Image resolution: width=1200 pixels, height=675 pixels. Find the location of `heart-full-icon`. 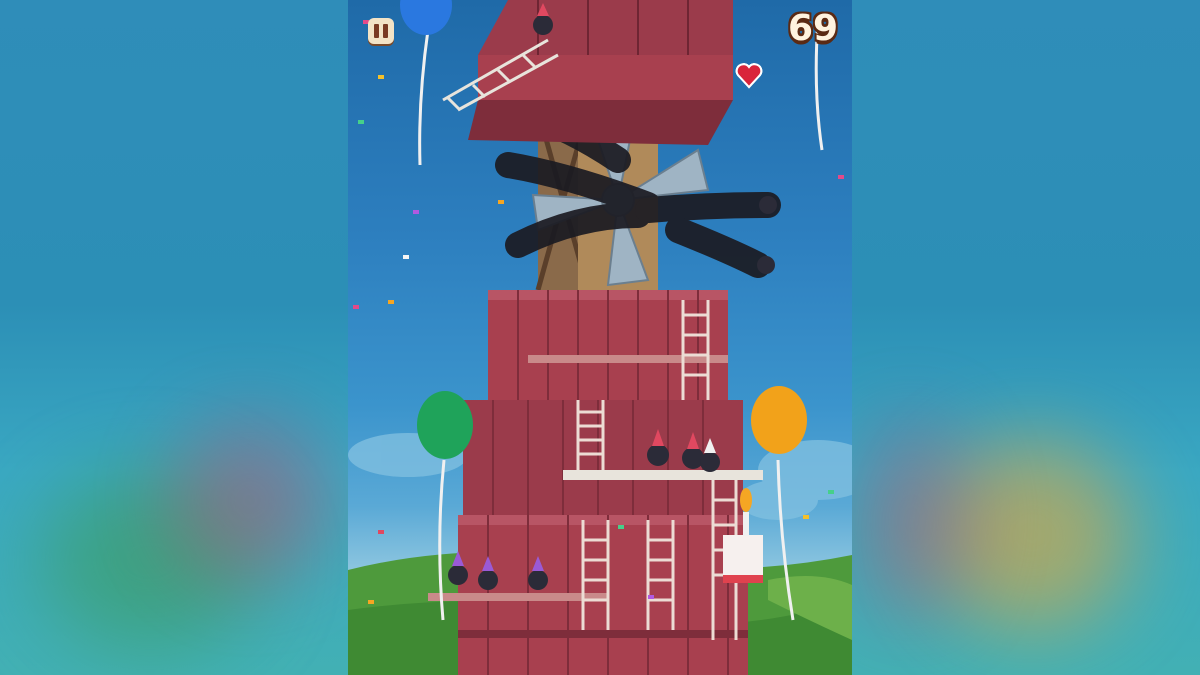

heart-full-icon is located at coordinates (749, 76).